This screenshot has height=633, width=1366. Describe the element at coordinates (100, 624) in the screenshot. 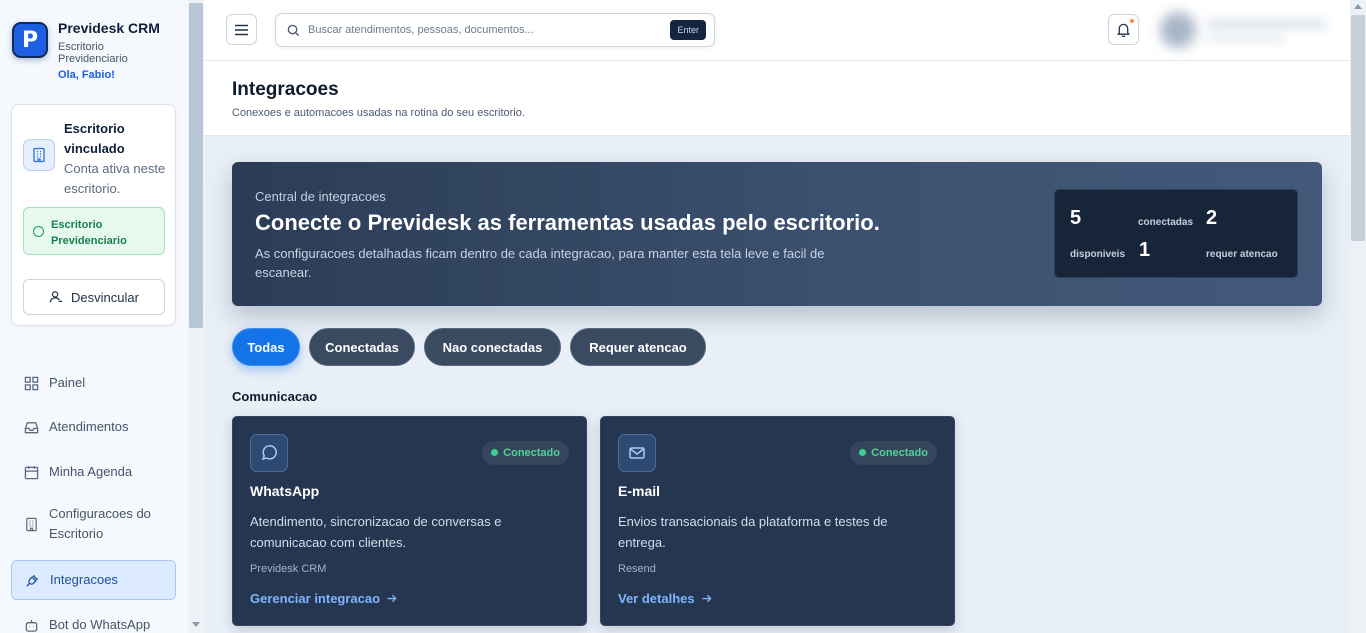

I see `nav-label: Bot do WhatsApp` at that location.